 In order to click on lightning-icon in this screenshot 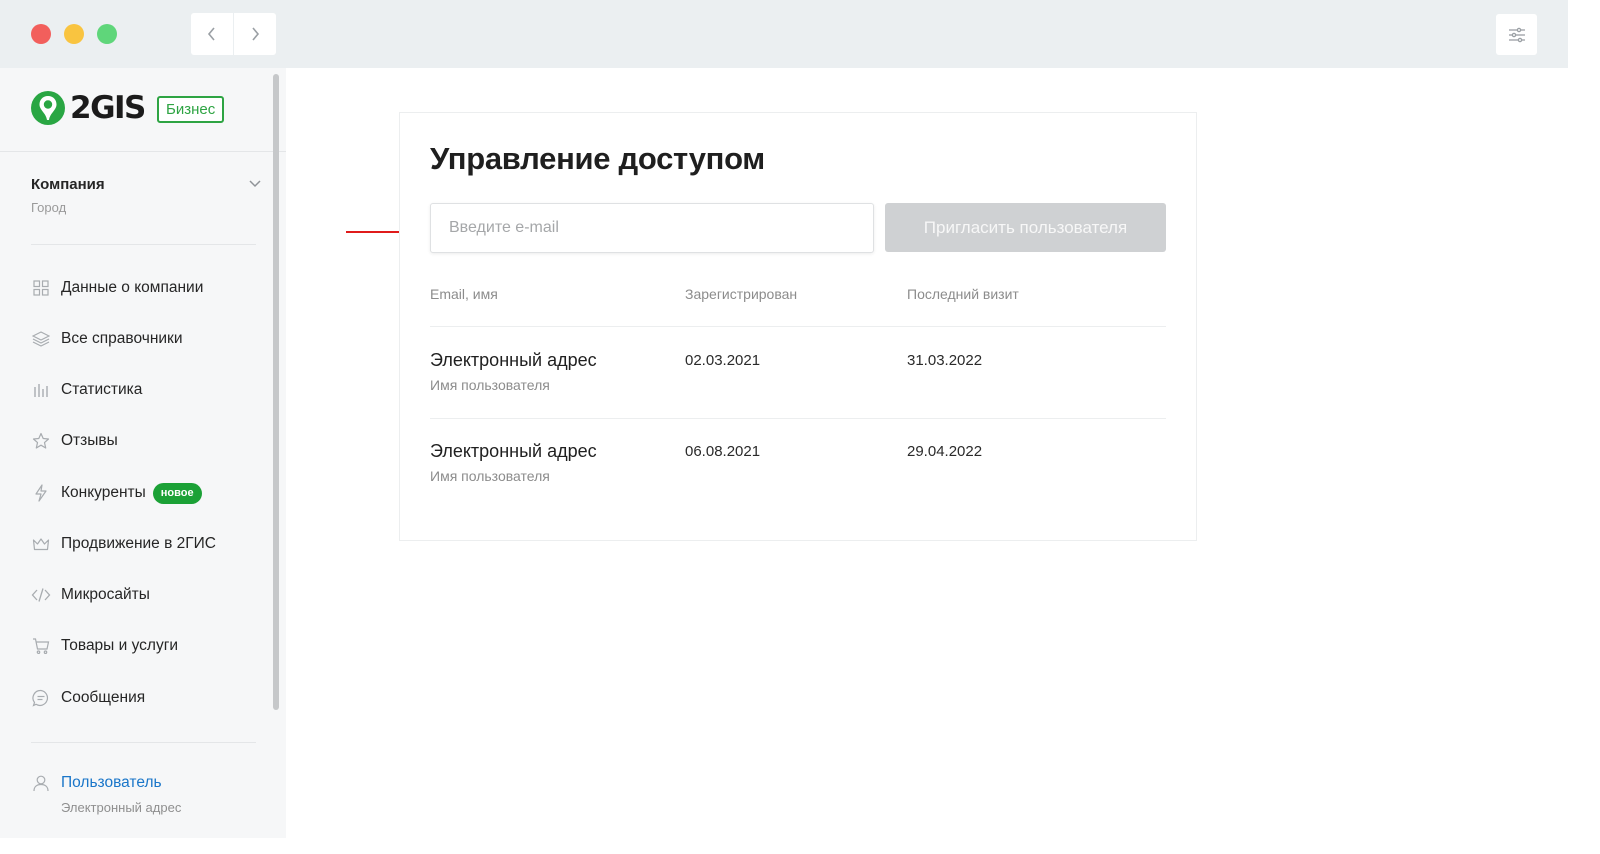, I will do `click(41, 493)`.